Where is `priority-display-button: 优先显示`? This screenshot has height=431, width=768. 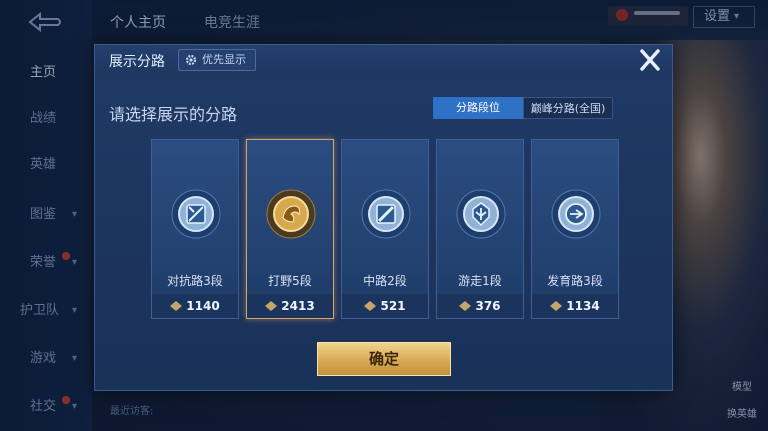 priority-display-button: 优先显示 is located at coordinates (217, 60).